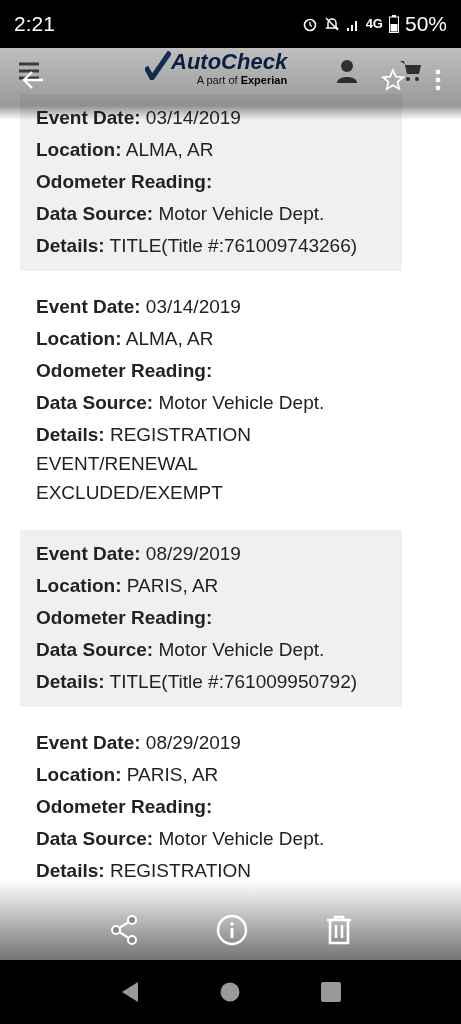 The image size is (461, 1024). What do you see at coordinates (410, 71) in the screenshot?
I see `cart-icon` at bounding box center [410, 71].